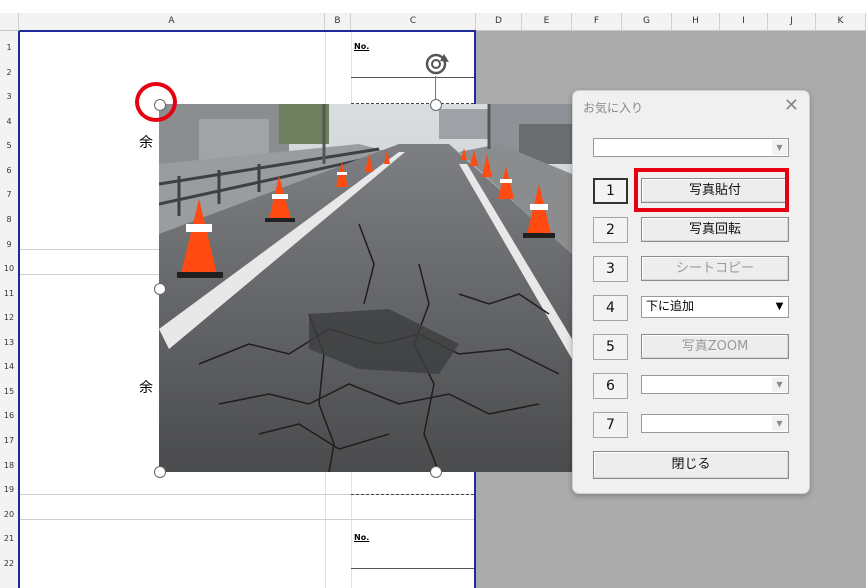 This screenshot has height=588, width=866. What do you see at coordinates (715, 423) in the screenshot?
I see `slot-7-select: ▼` at bounding box center [715, 423].